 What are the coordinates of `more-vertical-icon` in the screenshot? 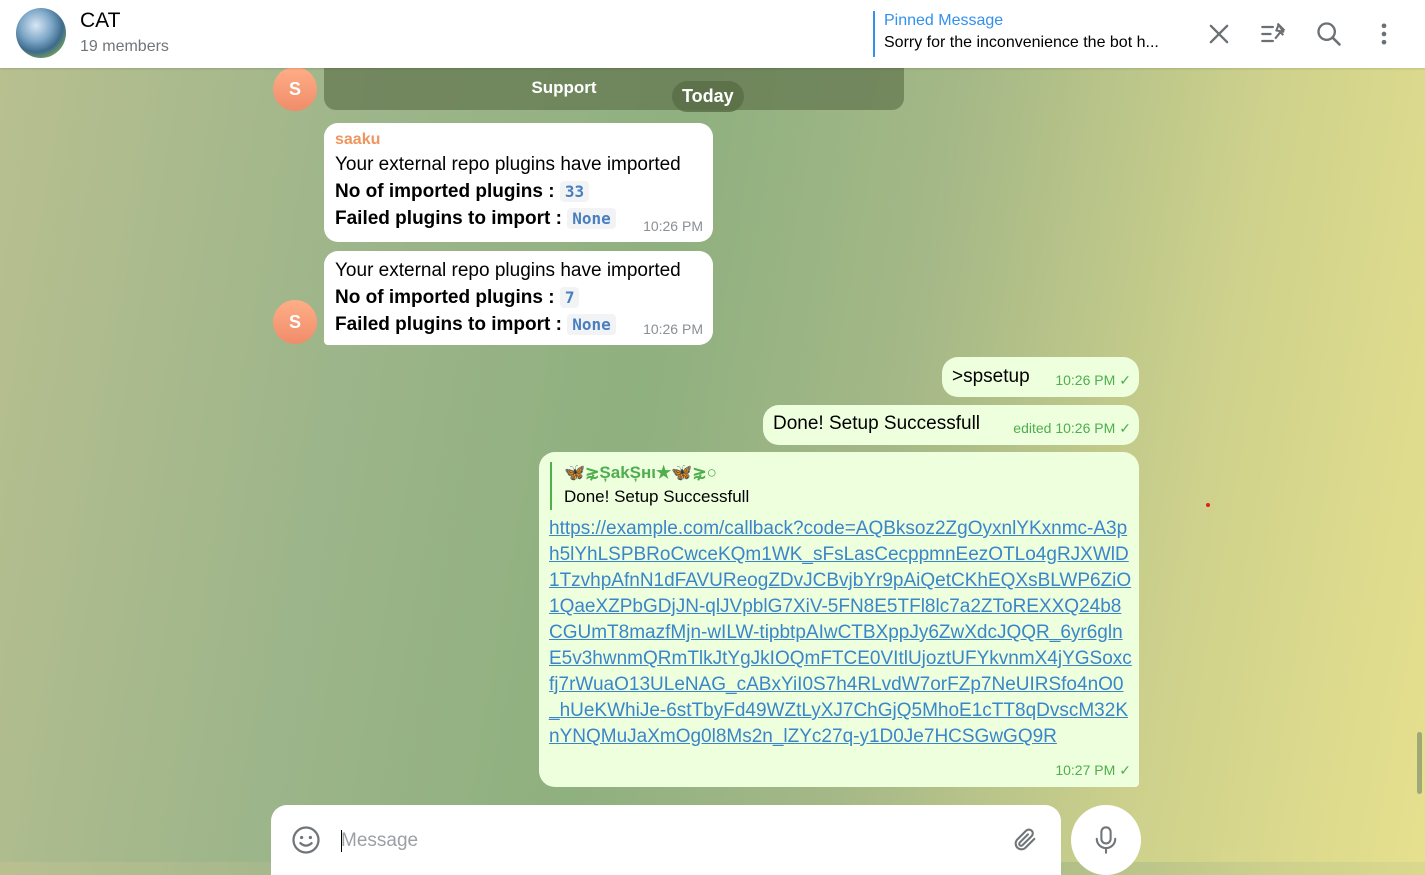 It's located at (1384, 34).